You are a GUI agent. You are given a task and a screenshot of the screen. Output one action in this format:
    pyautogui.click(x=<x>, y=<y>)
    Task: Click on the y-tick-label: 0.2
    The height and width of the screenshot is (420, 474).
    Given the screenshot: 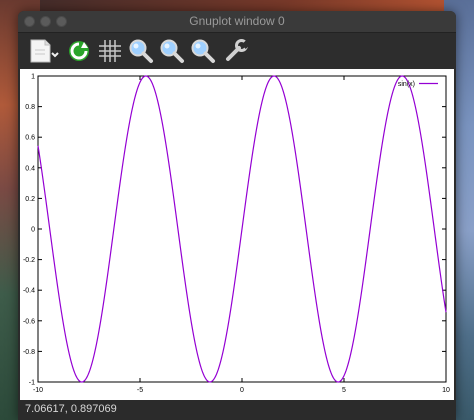 What is the action you would take?
    pyautogui.click(x=30, y=199)
    